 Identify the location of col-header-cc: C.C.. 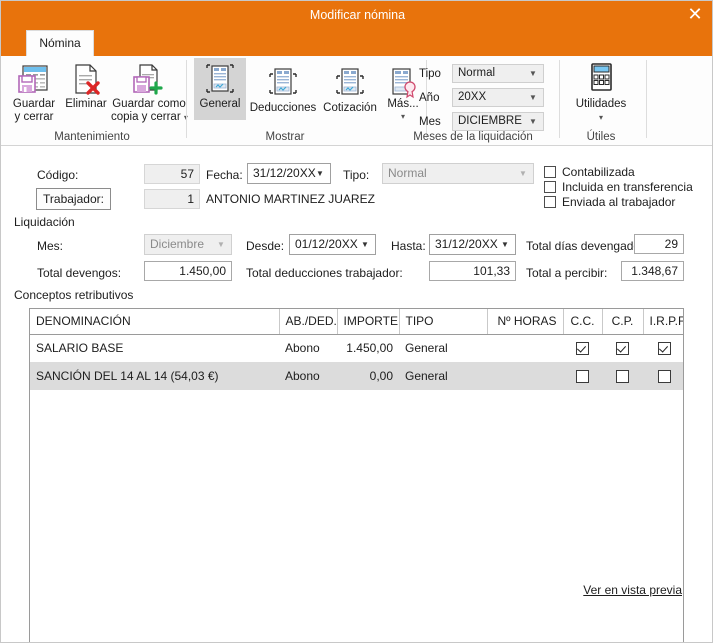
(583, 322).